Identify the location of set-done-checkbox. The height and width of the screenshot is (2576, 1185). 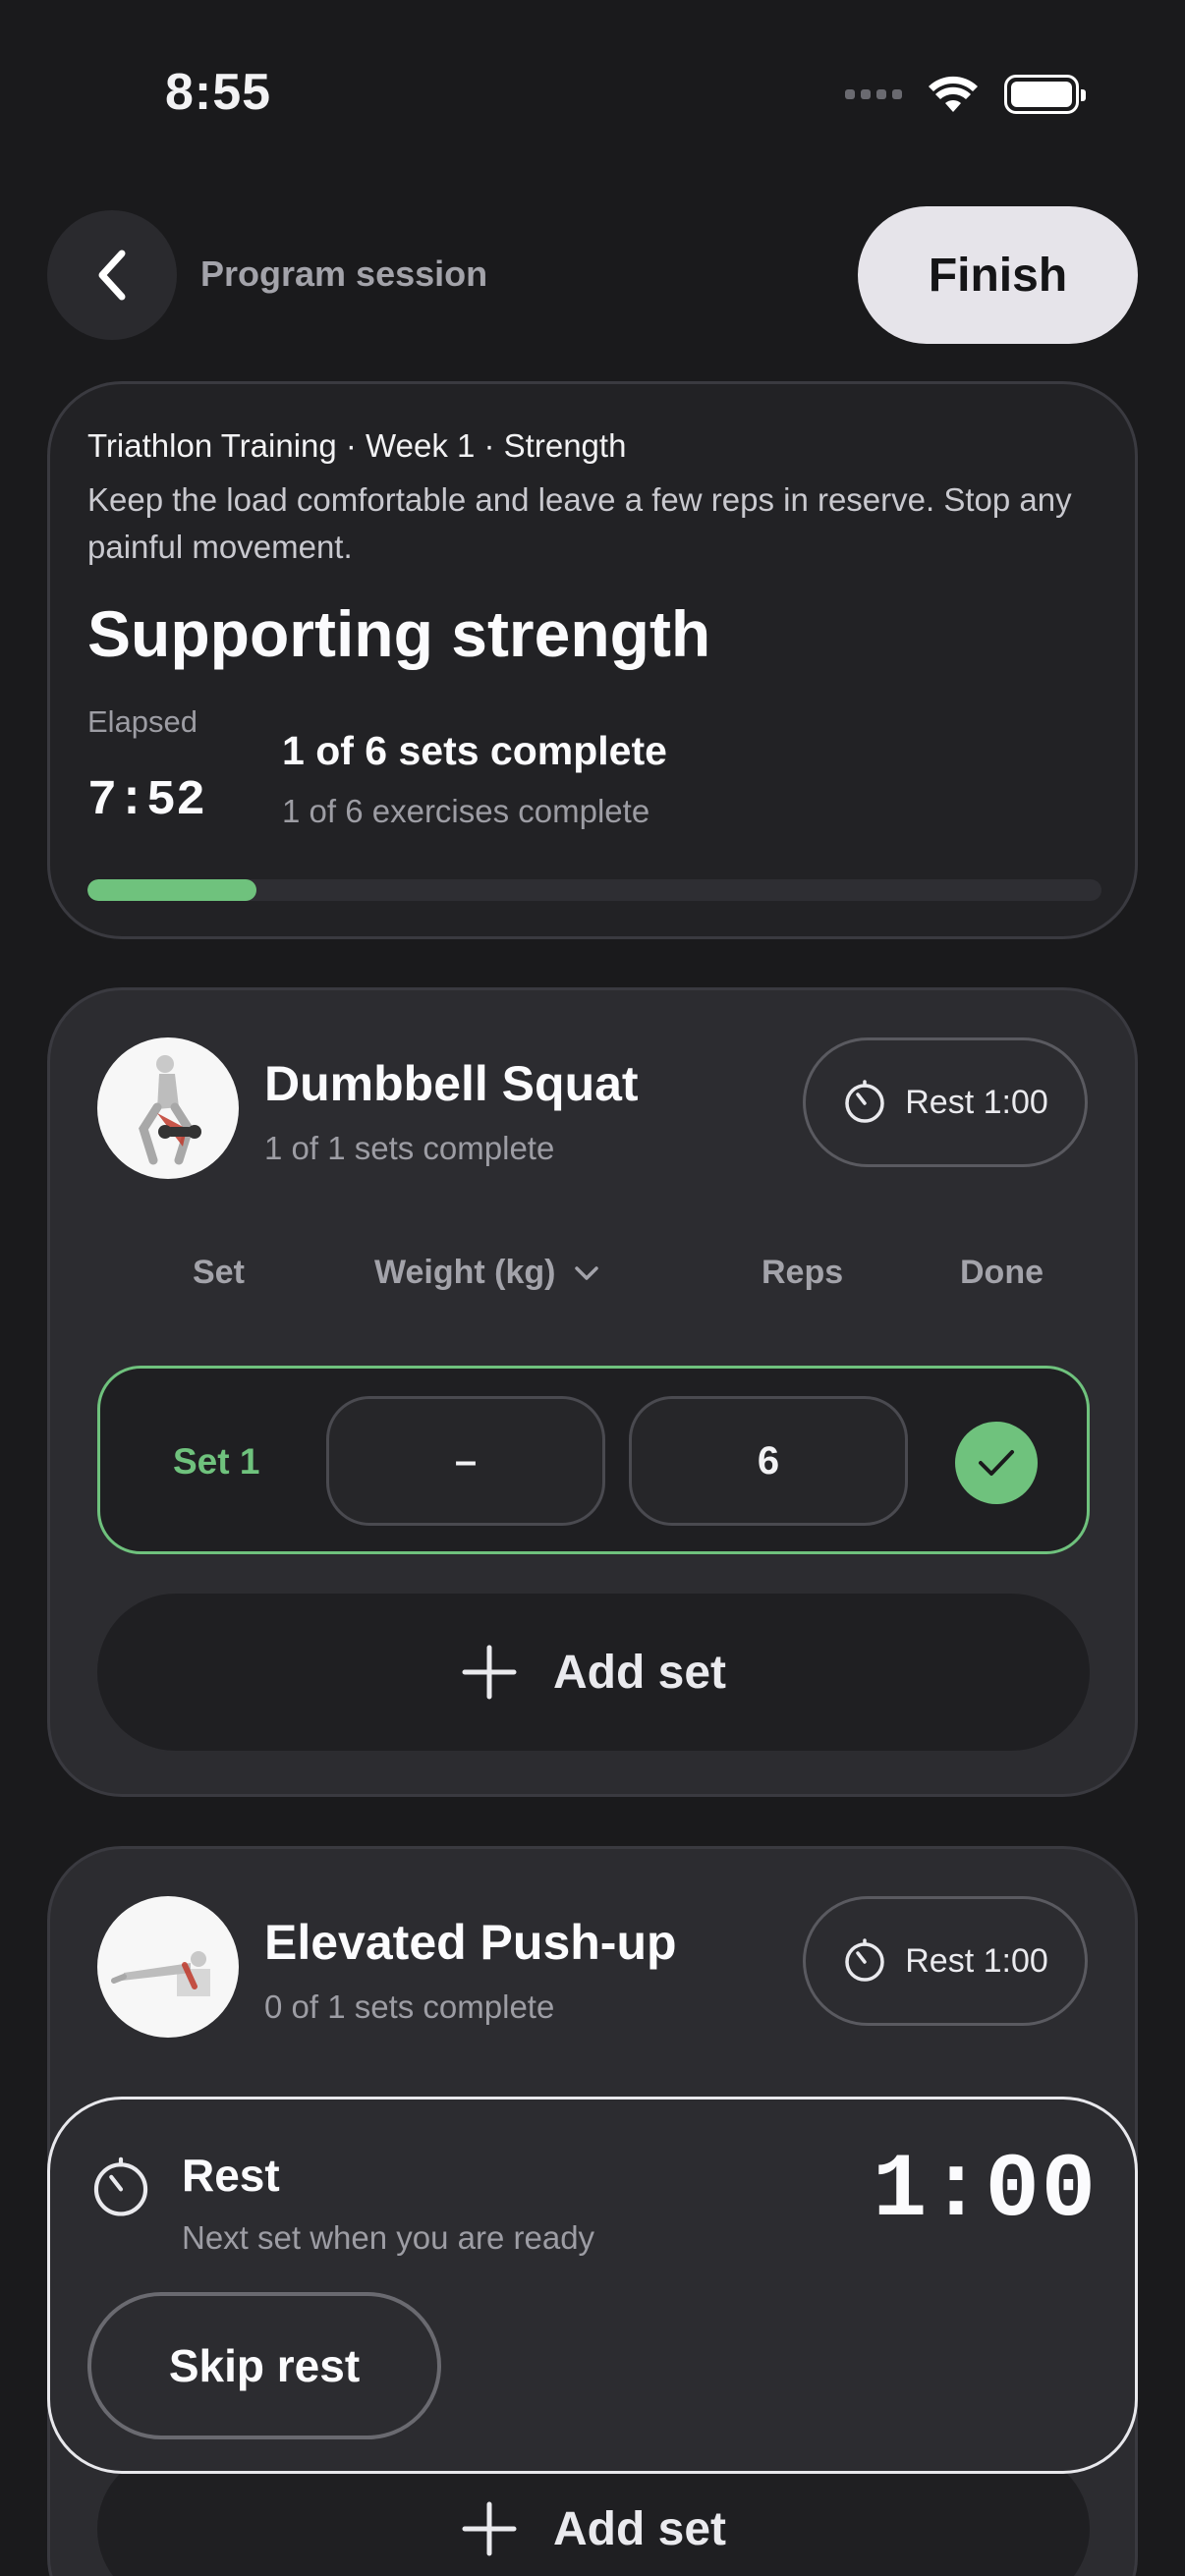
(997, 1463).